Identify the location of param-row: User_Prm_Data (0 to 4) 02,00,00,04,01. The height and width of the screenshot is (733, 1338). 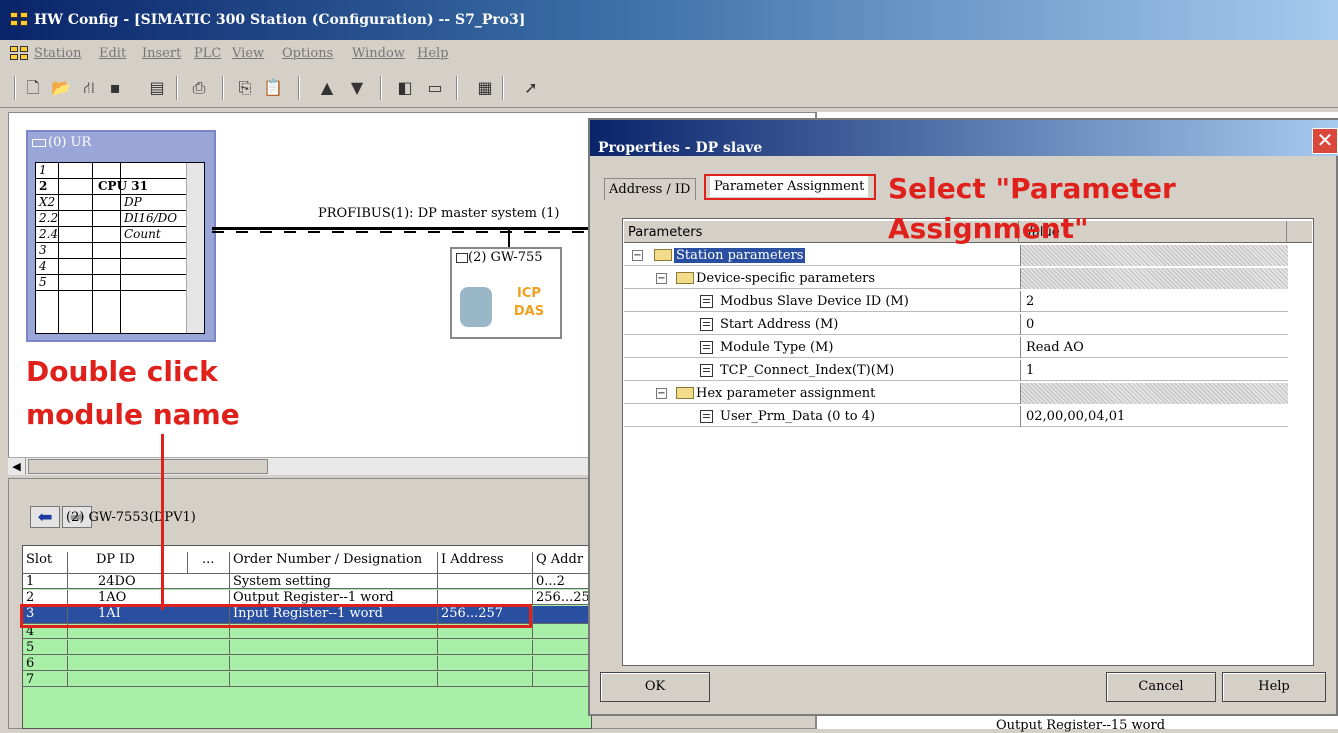
(956, 416).